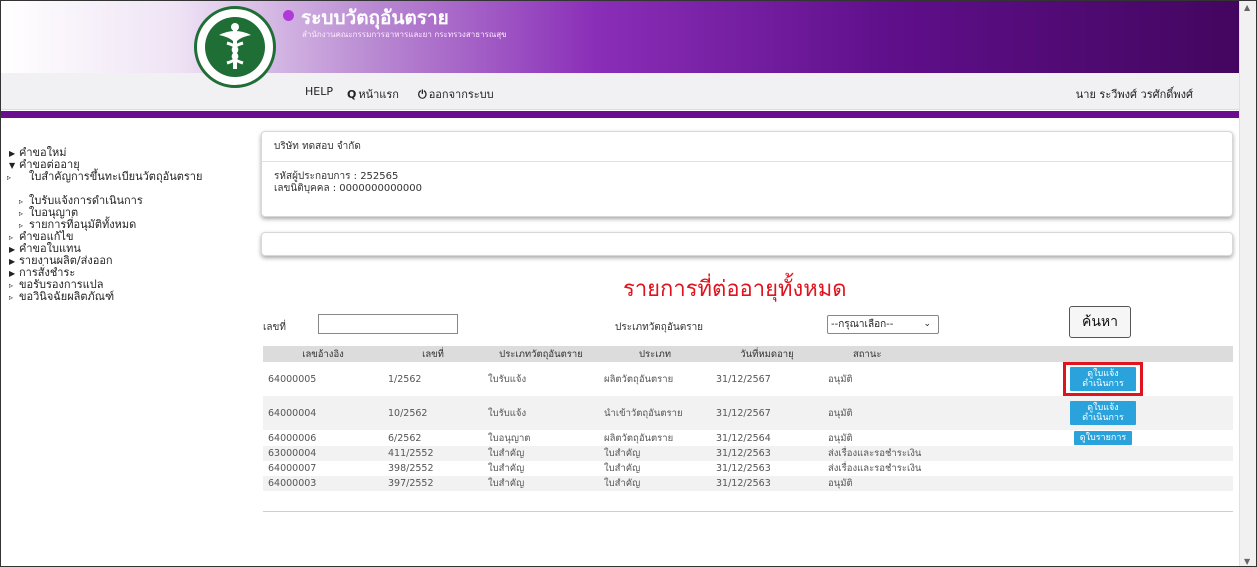 The image size is (1257, 567). What do you see at coordinates (1134, 94) in the screenshot?
I see `user-name: นาย ระวีพงศ์ วรศักดิ์พงศ์` at bounding box center [1134, 94].